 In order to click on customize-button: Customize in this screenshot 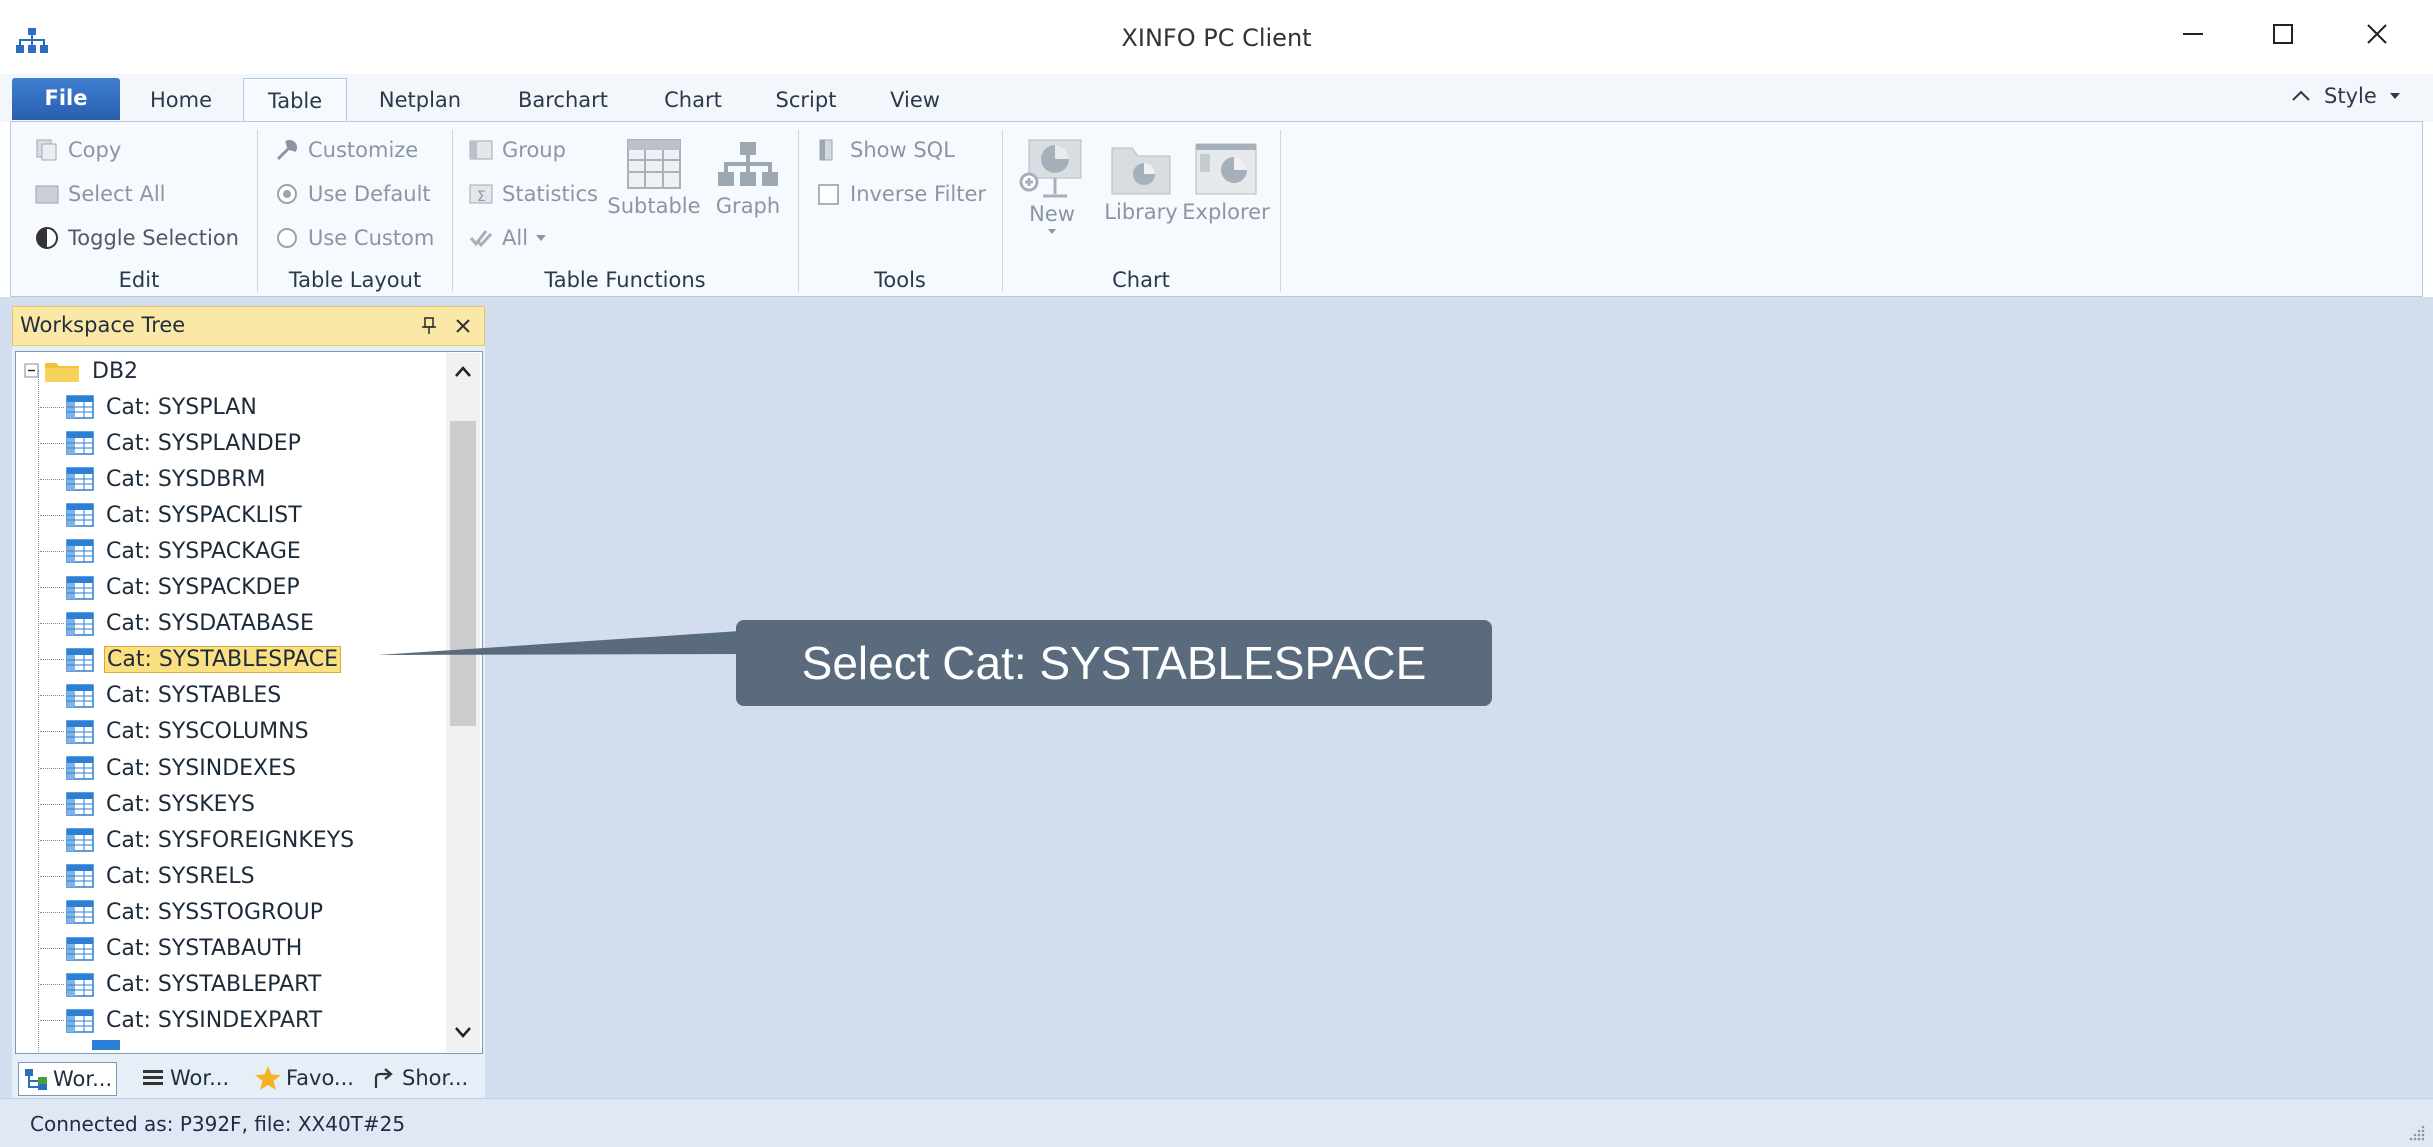, I will do `click(346, 150)`.